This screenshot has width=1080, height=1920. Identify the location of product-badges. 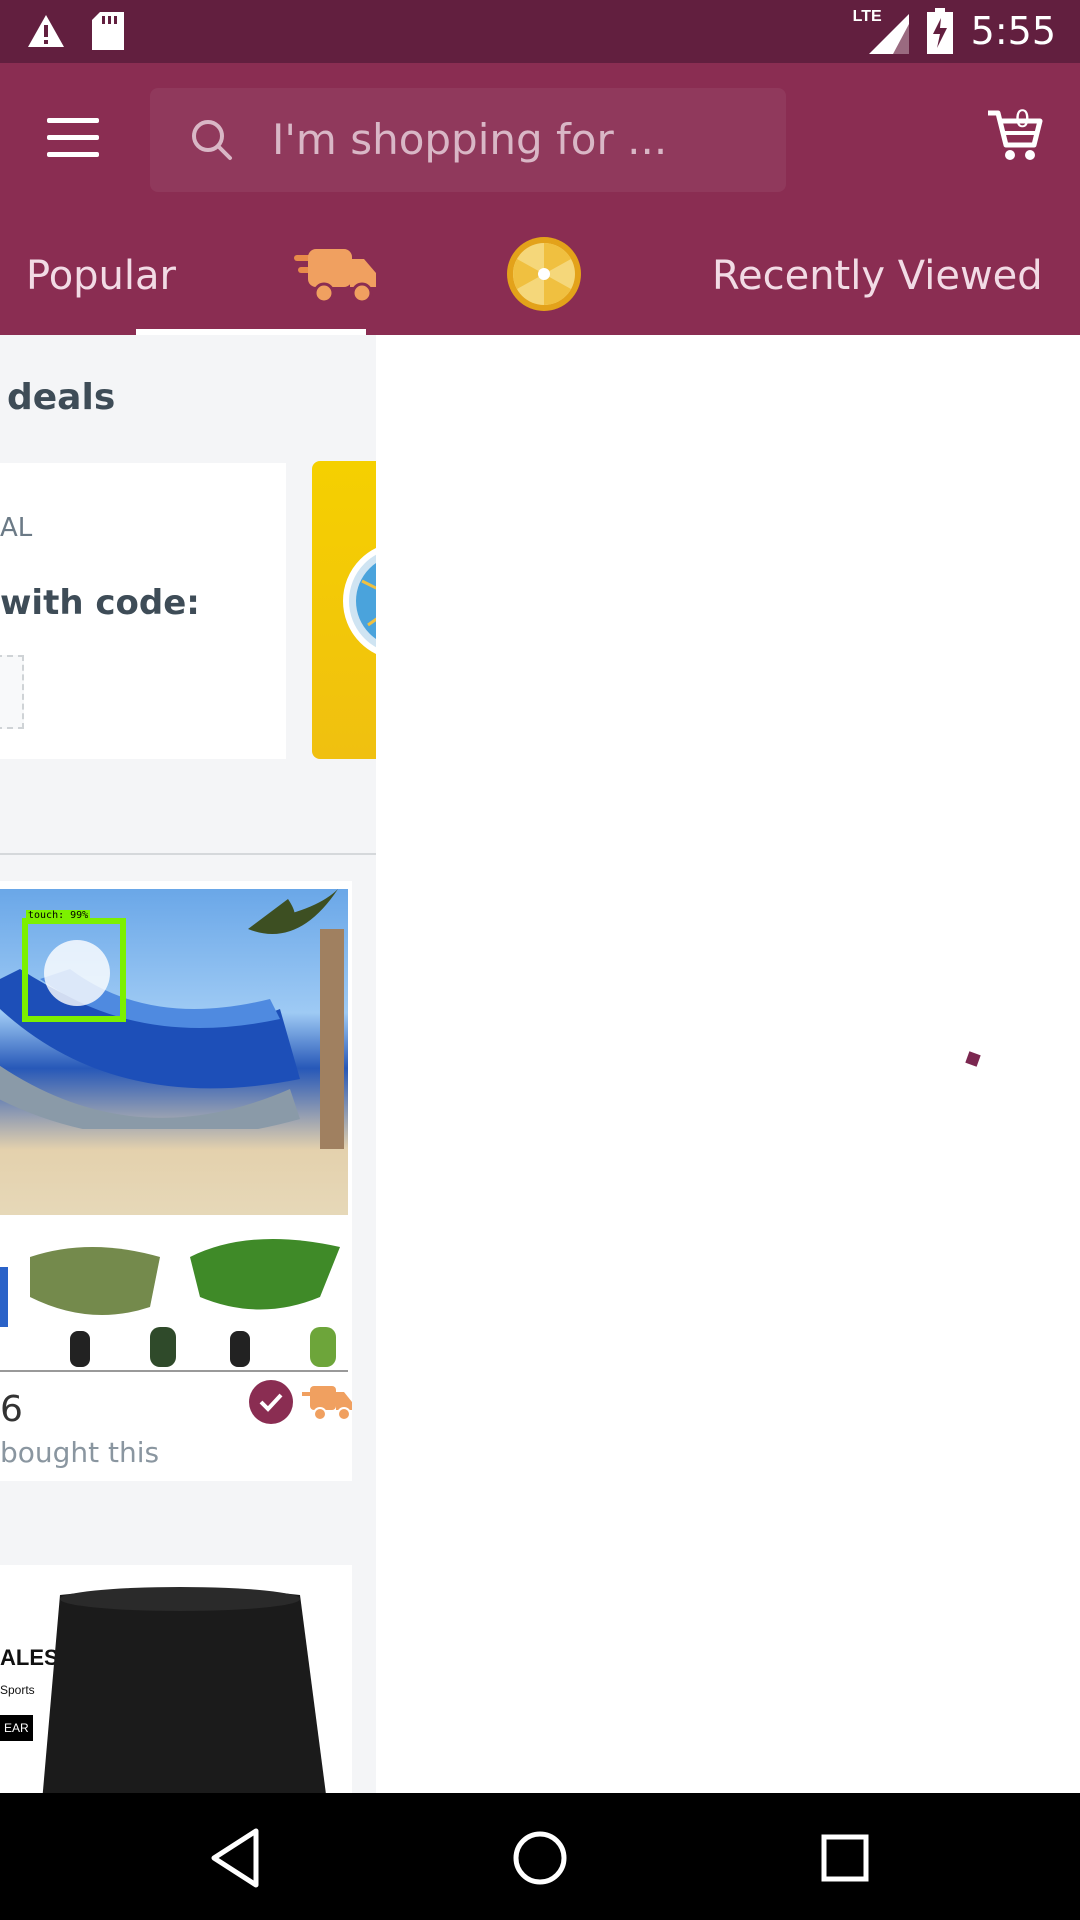
(301, 1402).